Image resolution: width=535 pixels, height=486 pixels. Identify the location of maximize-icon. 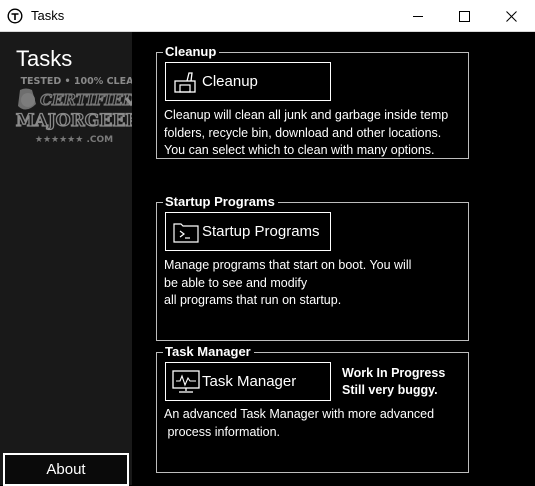
(464, 16).